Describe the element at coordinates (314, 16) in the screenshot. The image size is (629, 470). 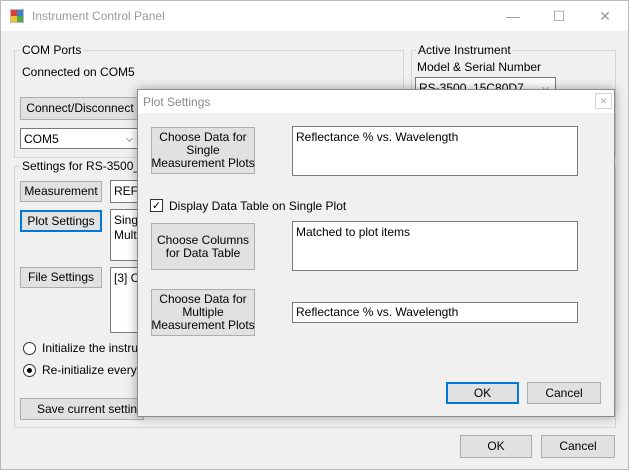
I see `title-bar: Instrument Control Panel — ☐ ✕` at that location.